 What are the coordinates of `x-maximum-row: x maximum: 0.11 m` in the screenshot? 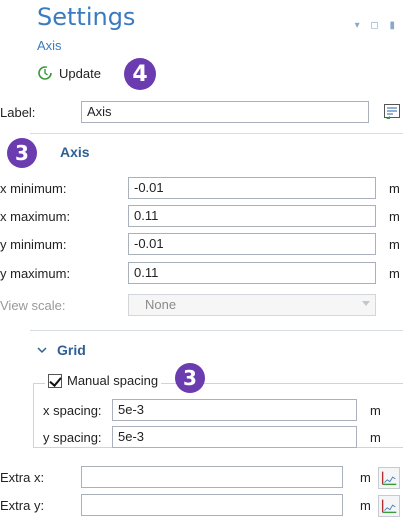 It's located at (201, 217).